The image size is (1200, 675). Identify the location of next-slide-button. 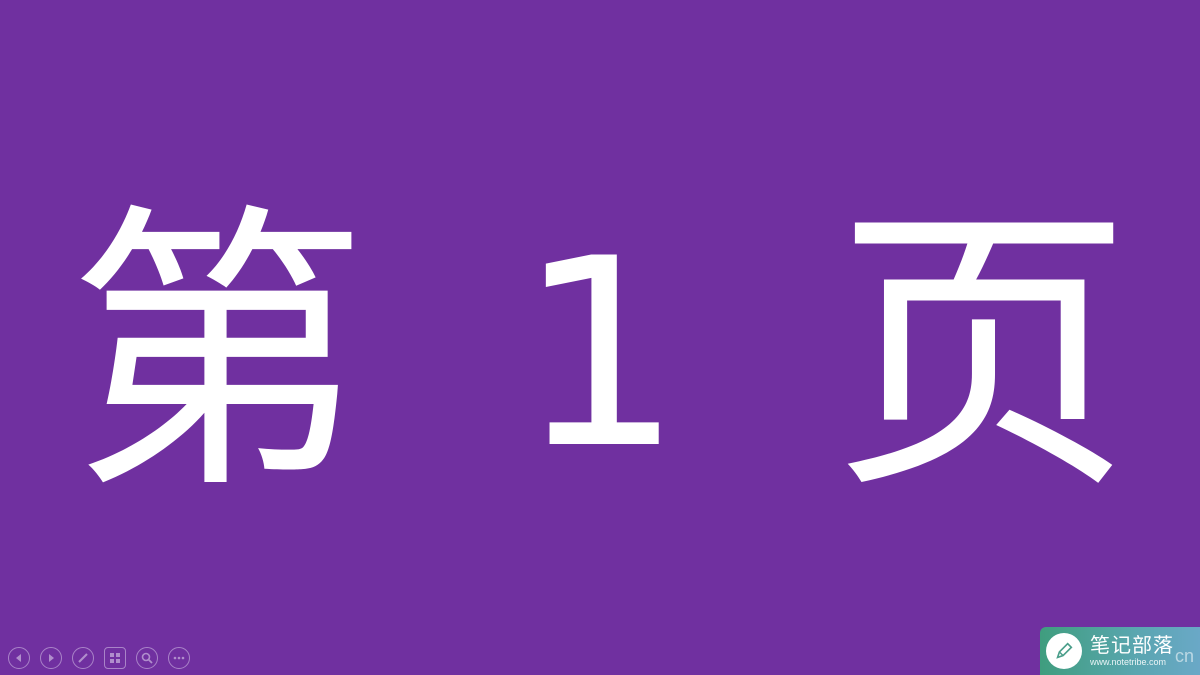
(51, 658).